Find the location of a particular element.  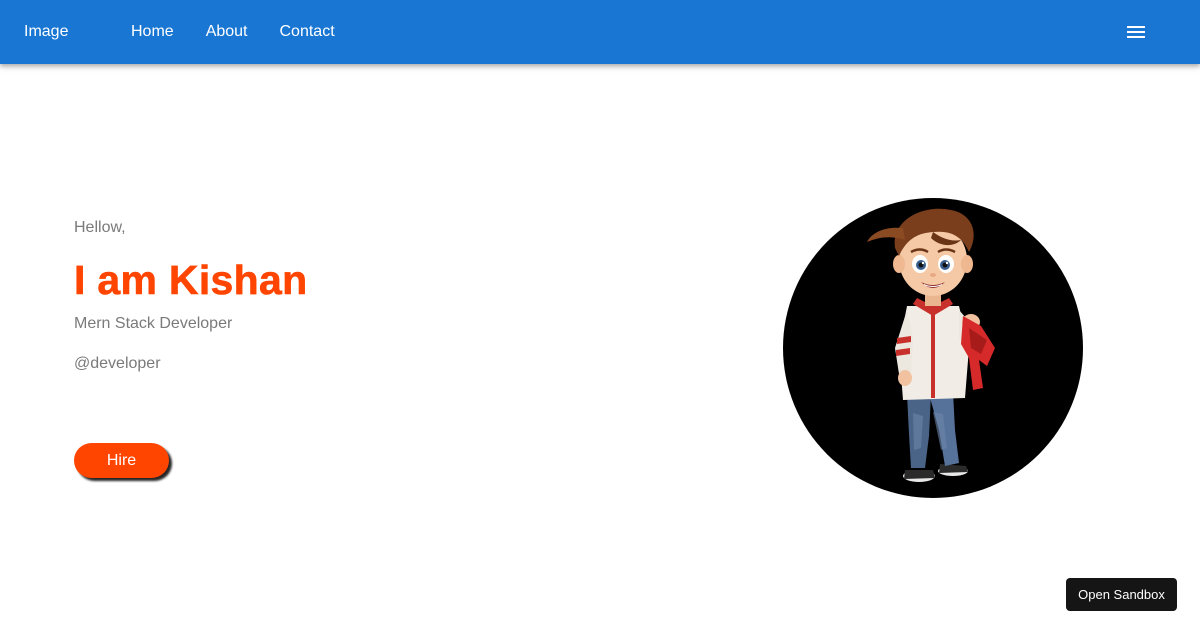

brand-logo-text: Image is located at coordinates (46, 32).